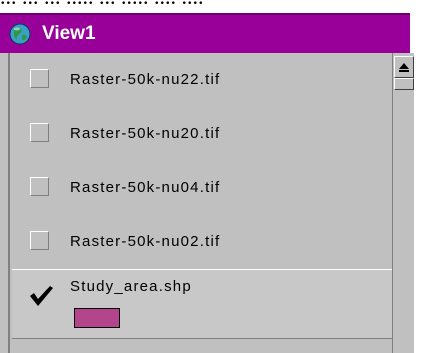 The image size is (422, 353). What do you see at coordinates (205, 34) in the screenshot?
I see `title-bar: View1` at bounding box center [205, 34].